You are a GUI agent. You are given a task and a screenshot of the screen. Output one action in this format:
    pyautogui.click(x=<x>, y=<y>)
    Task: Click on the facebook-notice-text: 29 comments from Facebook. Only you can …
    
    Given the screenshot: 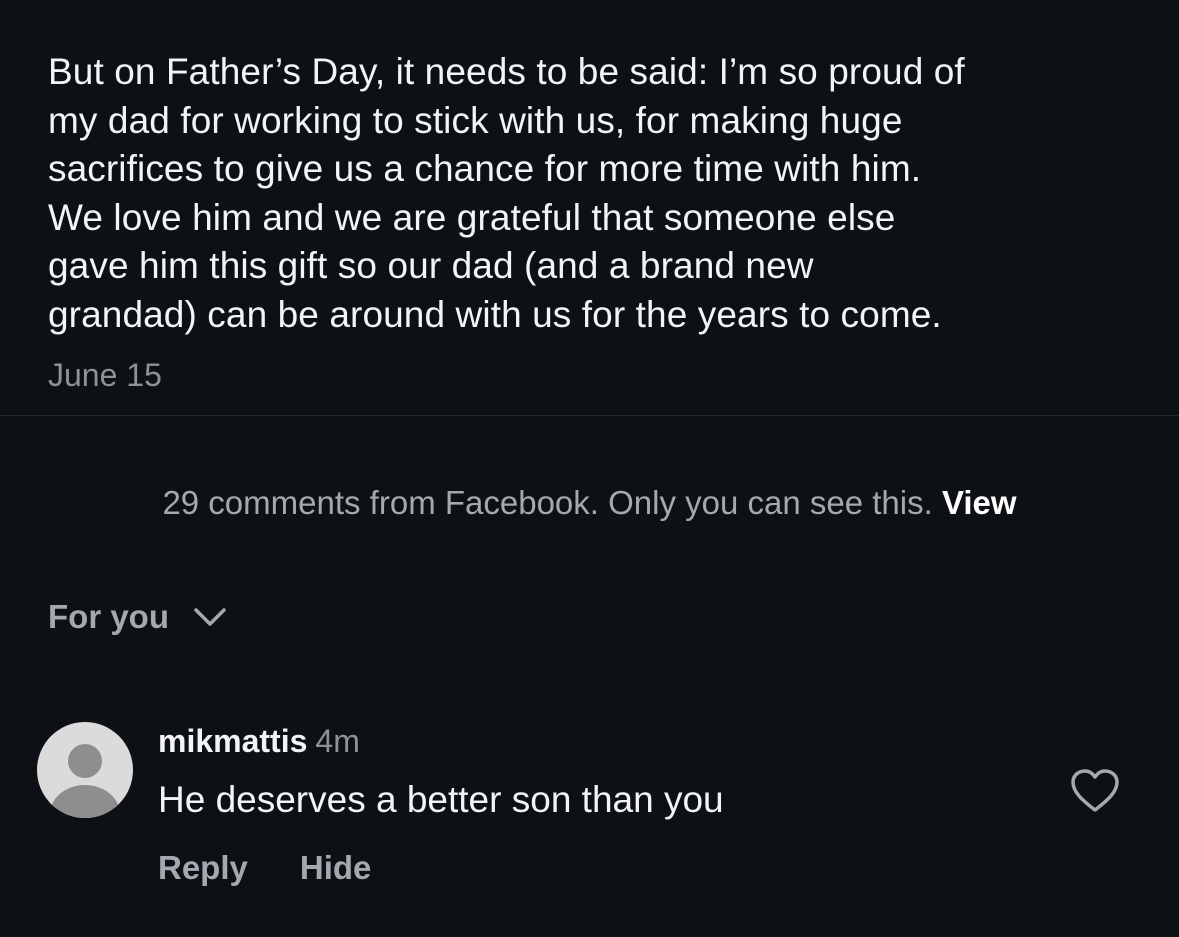 What is the action you would take?
    pyautogui.click(x=547, y=502)
    